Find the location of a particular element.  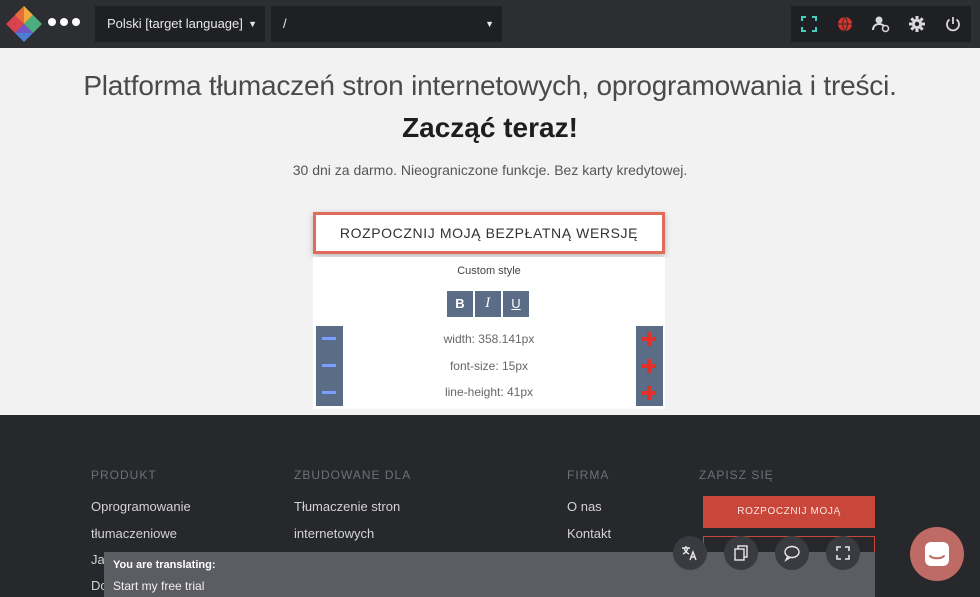

editor-toolbar: Polski [target language] ▼ / ▼ is located at coordinates (490, 24).